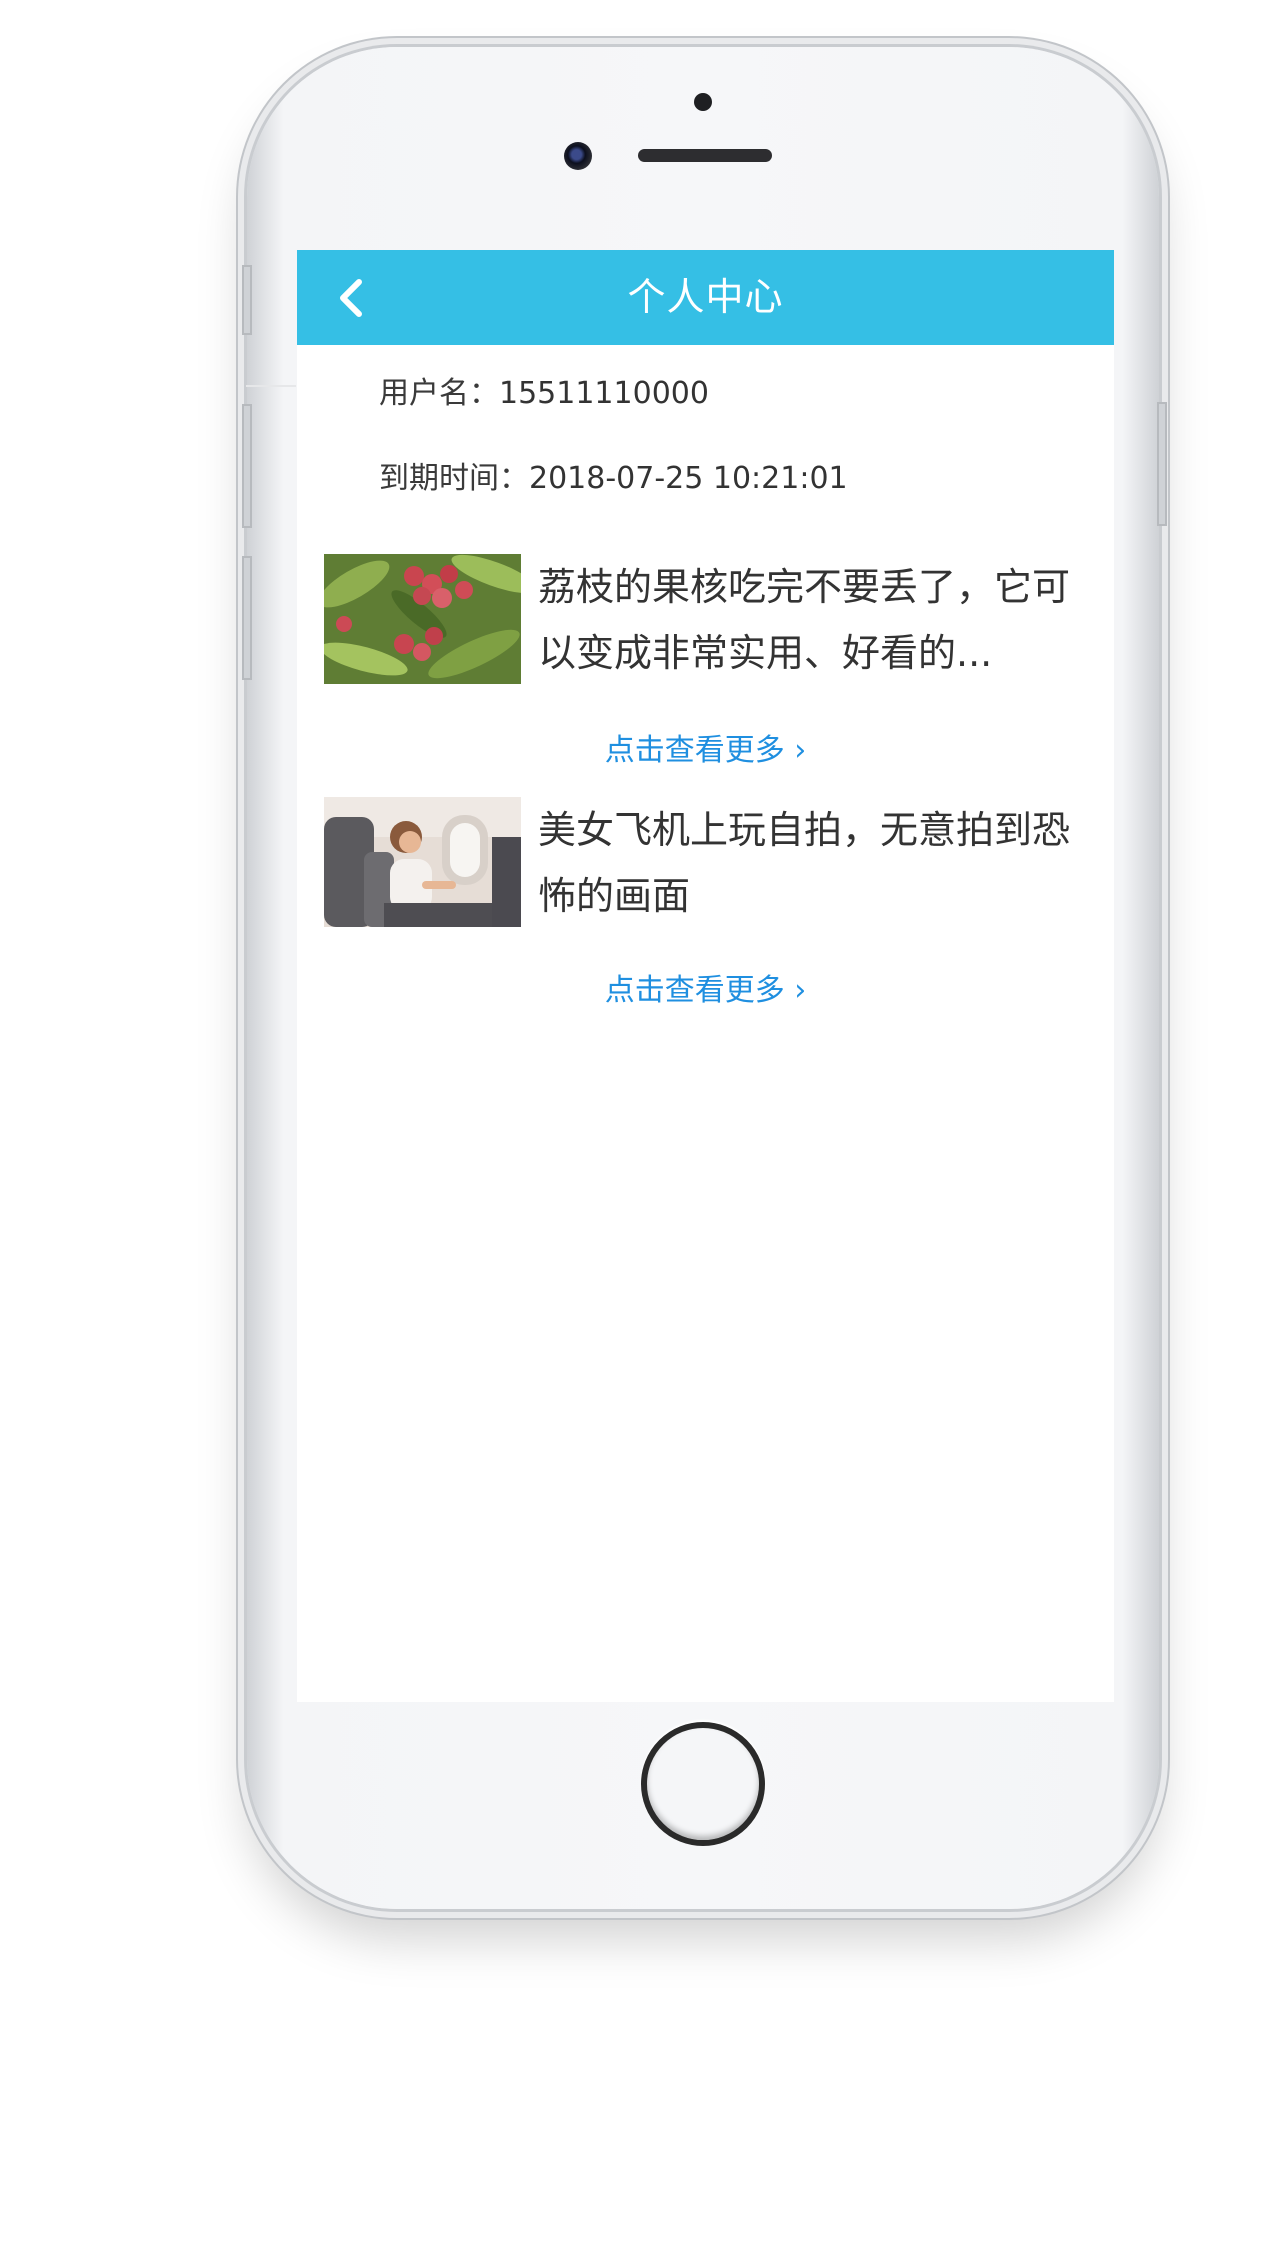 This screenshot has height=2247, width=1270. What do you see at coordinates (271, 386) in the screenshot?
I see `divider-line` at bounding box center [271, 386].